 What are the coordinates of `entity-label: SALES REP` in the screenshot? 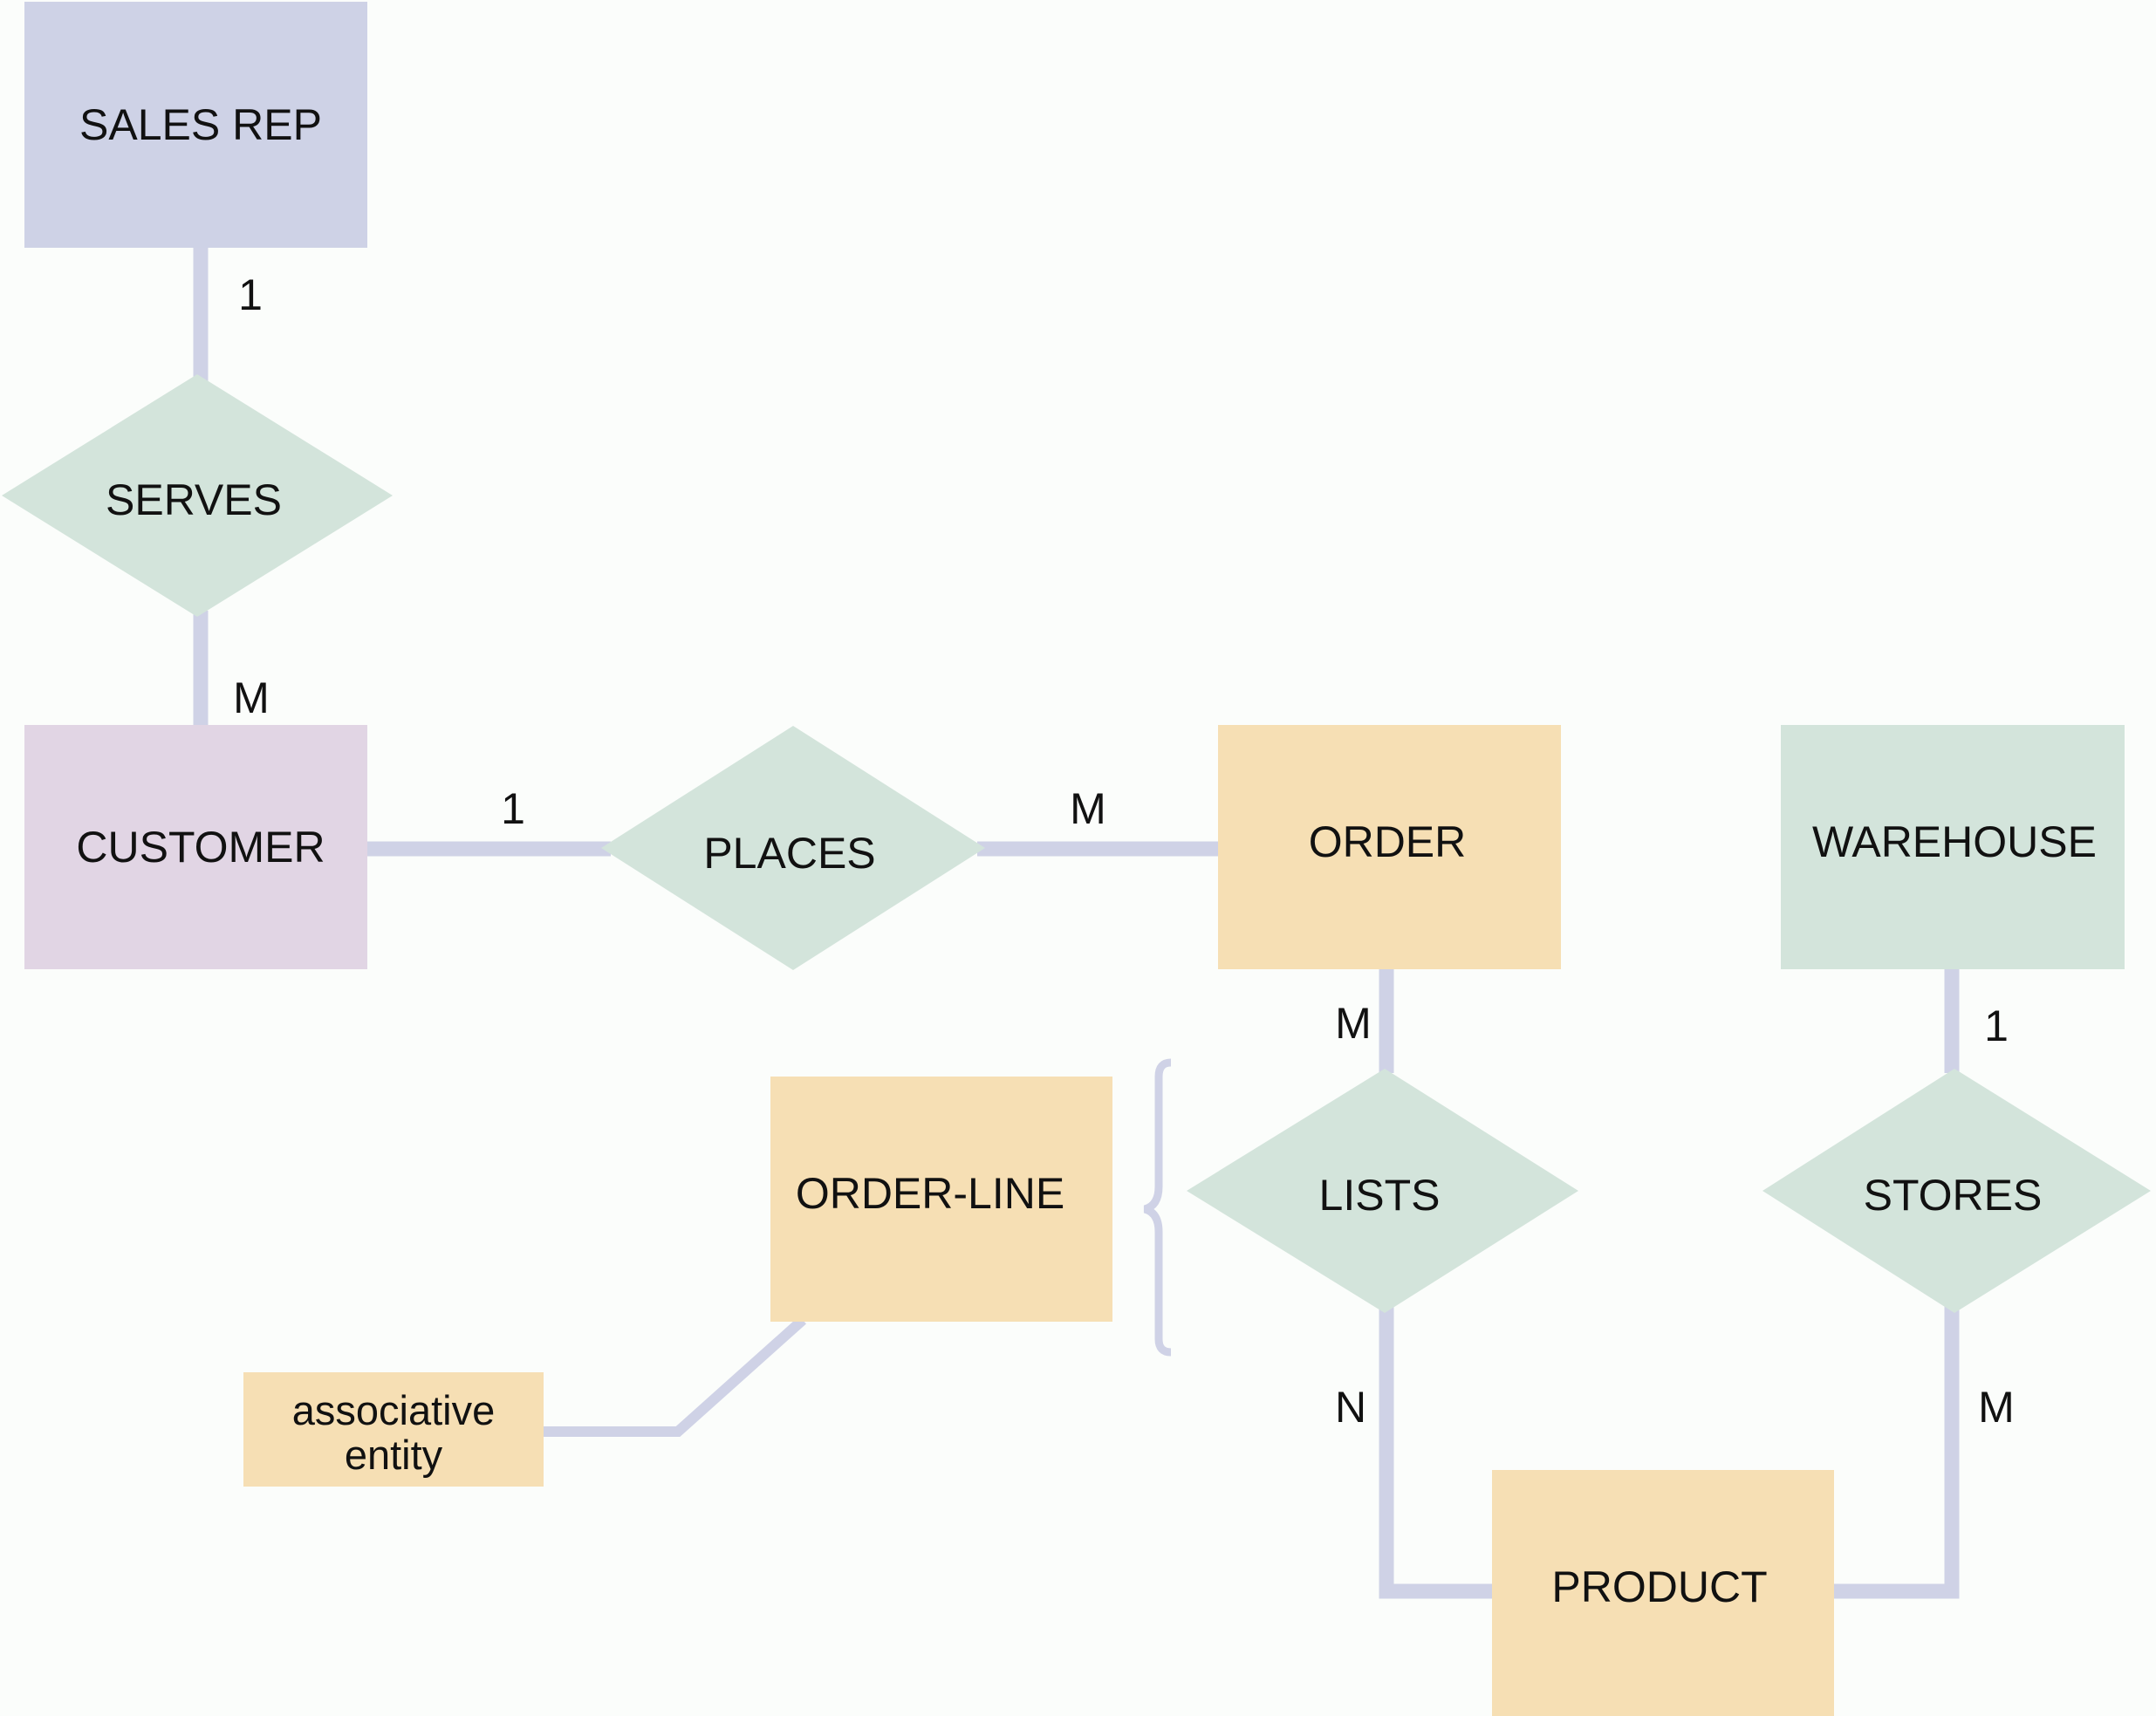 It's located at (200, 124).